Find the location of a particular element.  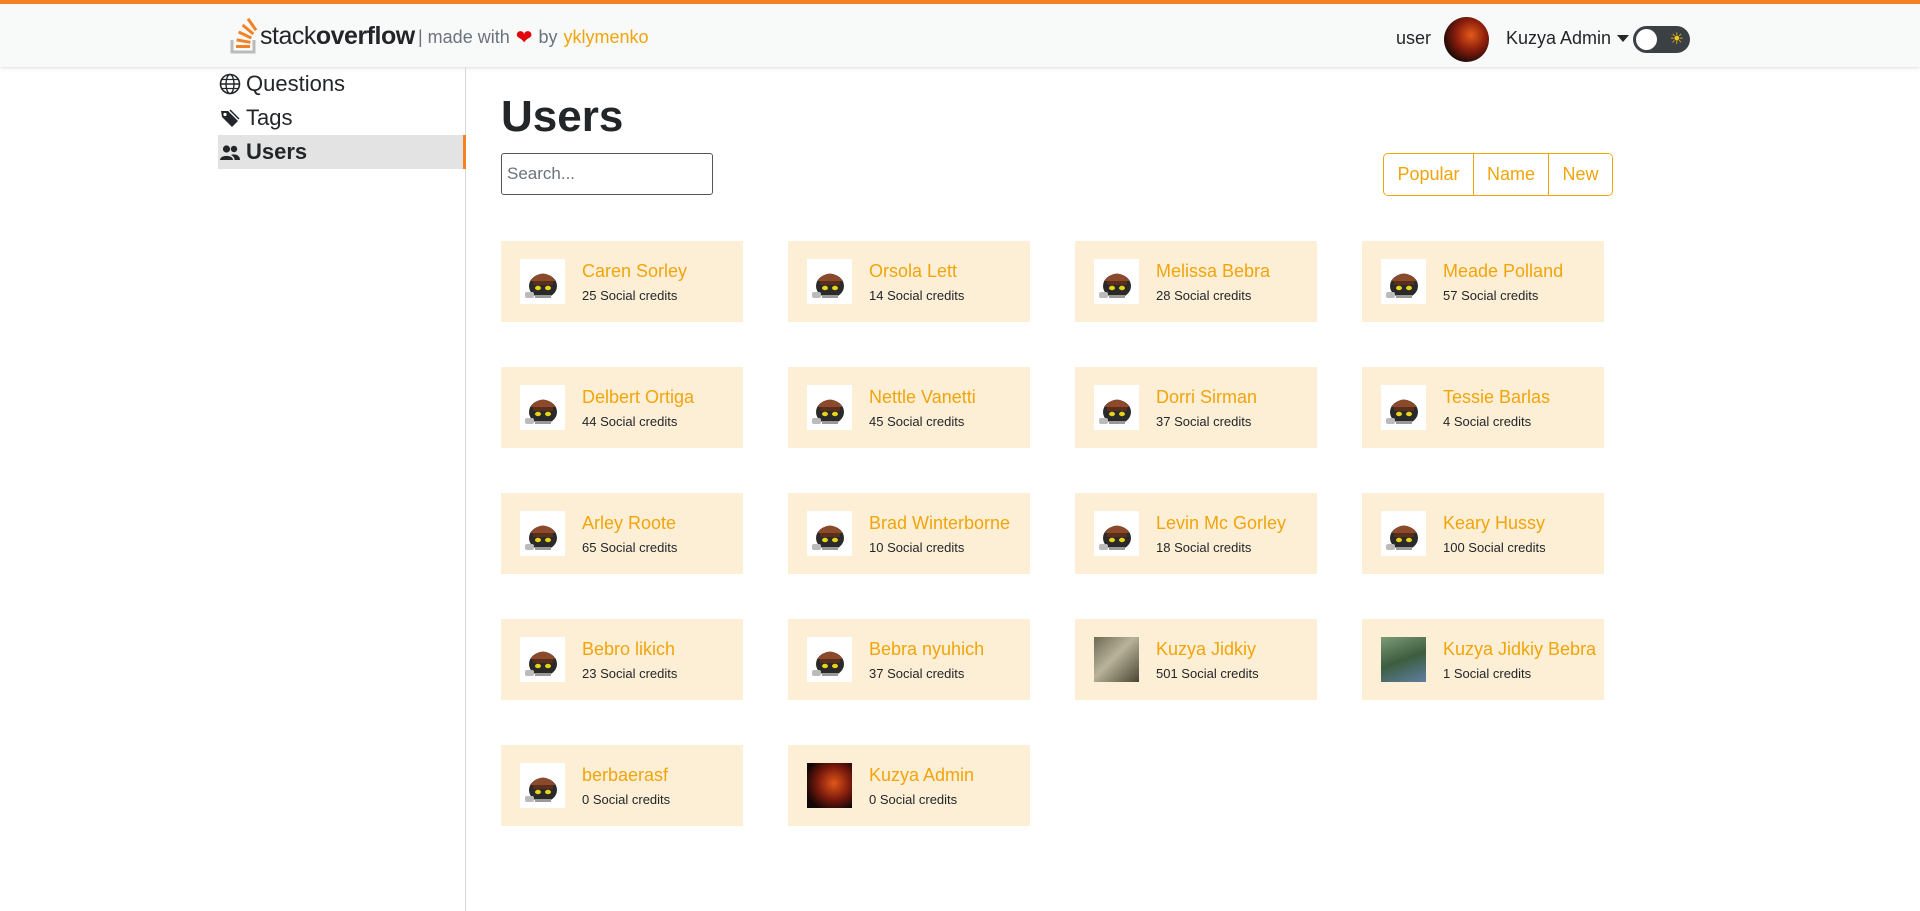

user-card: Orsola Lett 14 Social credits is located at coordinates (909, 281).